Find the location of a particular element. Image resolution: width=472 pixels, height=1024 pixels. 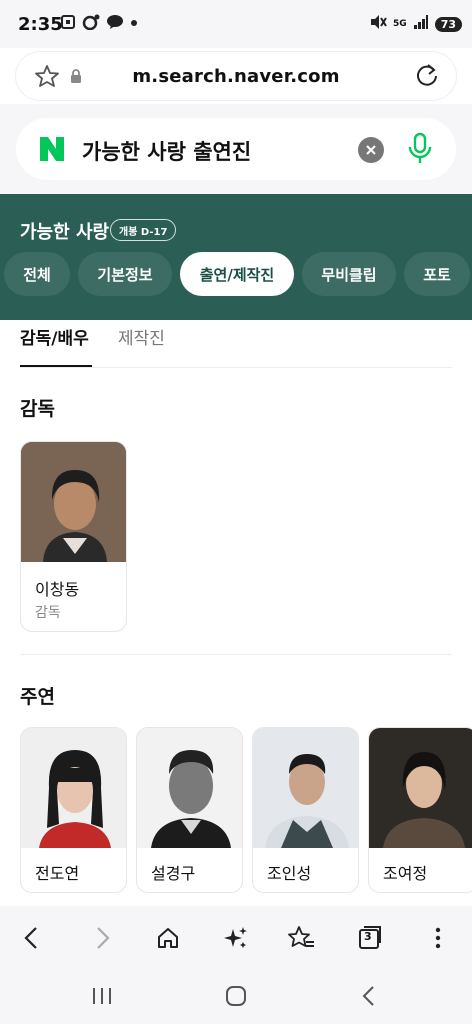

system-navigation-bar is located at coordinates (236, 995).